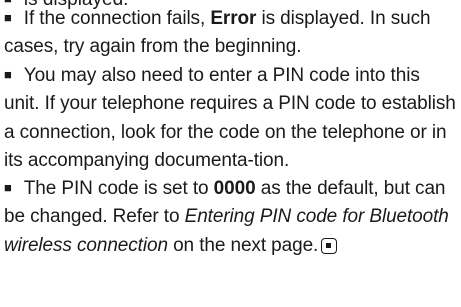  Describe the element at coordinates (329, 245) in the screenshot. I see `end-of-section-icon` at that location.